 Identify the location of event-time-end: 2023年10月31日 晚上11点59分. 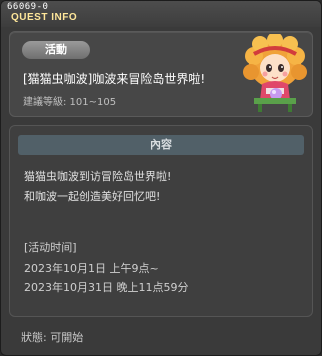
(106, 287).